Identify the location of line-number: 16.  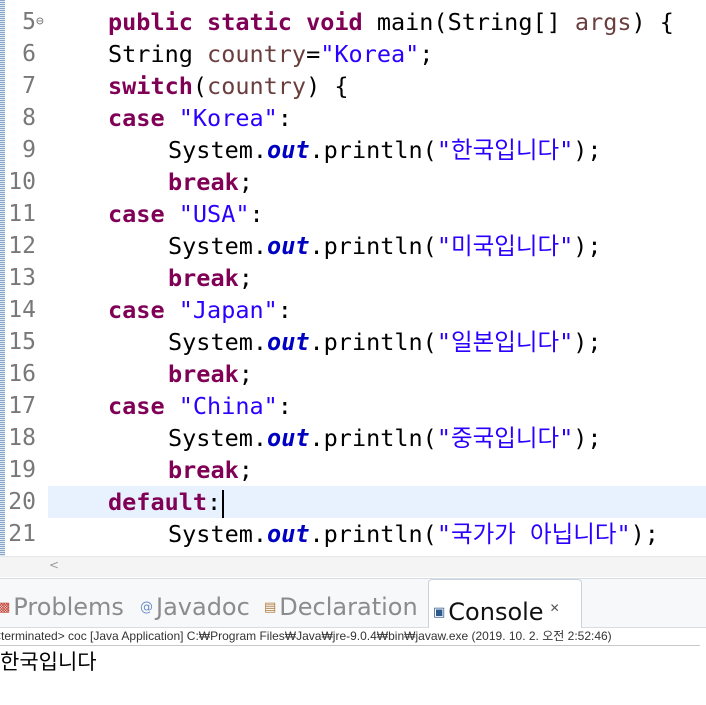
(22, 374).